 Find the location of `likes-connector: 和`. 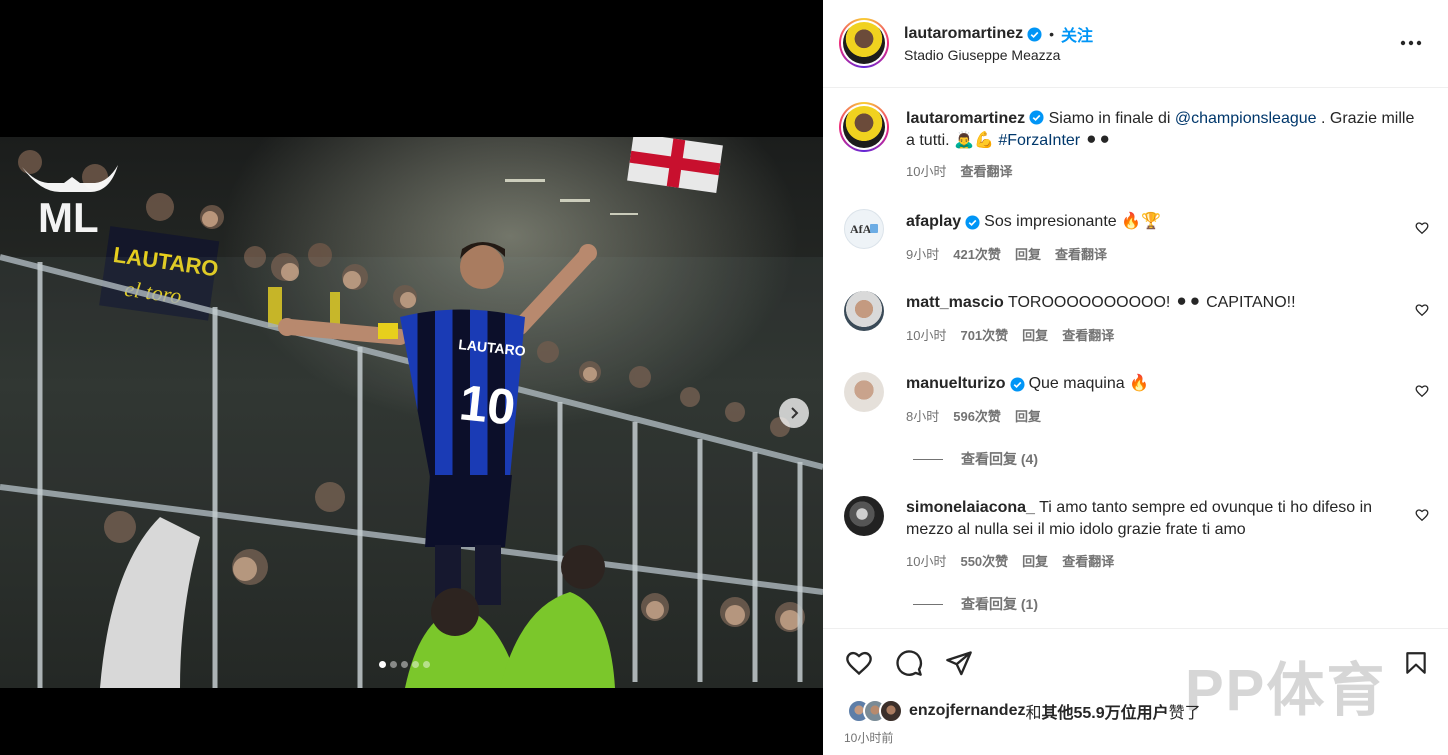

likes-connector: 和 is located at coordinates (1033, 713).